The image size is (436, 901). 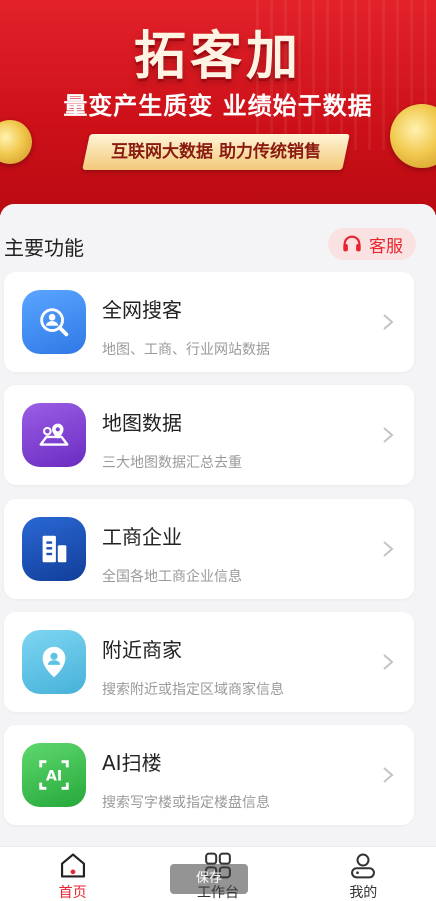 I want to click on home-icon, so click(x=72, y=865).